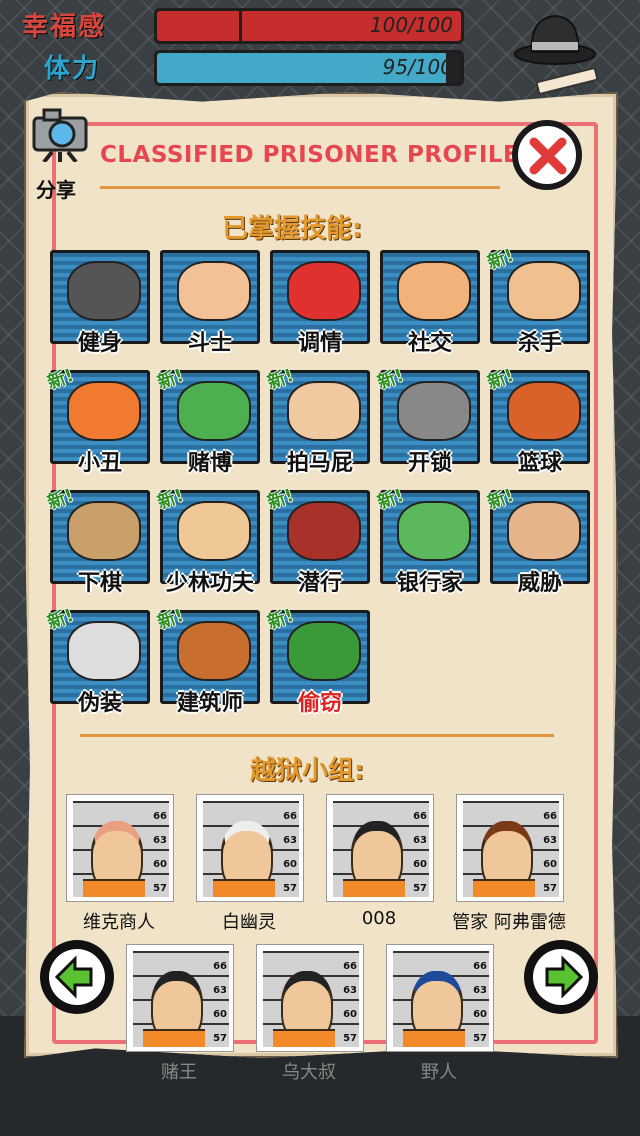  What do you see at coordinates (77, 977) in the screenshot?
I see `prev-page-button` at bounding box center [77, 977].